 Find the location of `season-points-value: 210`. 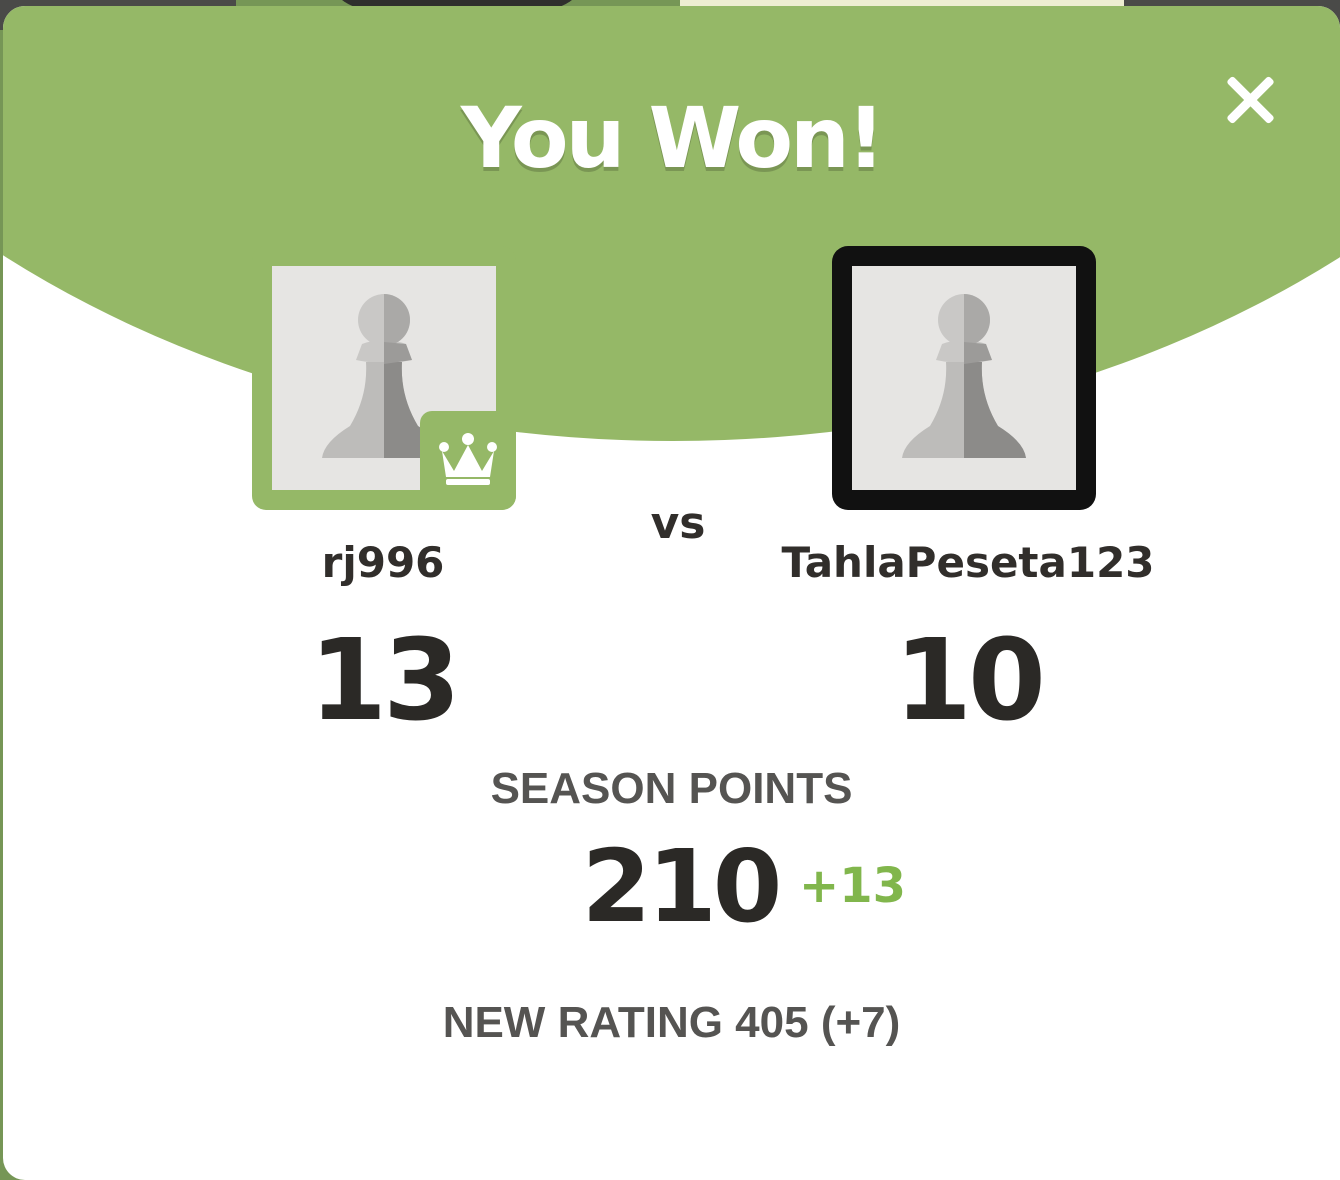

season-points-value: 210 is located at coordinates (682, 886).